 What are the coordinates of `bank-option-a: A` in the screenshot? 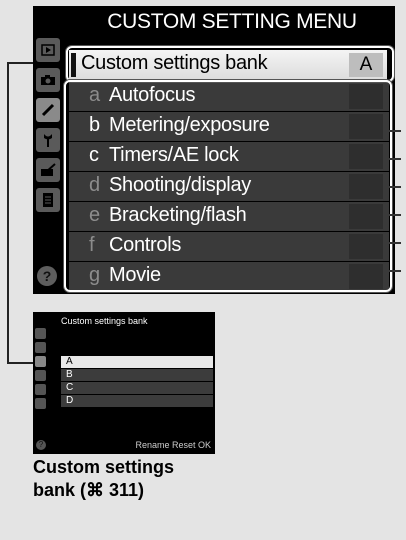 It's located at (137, 362).